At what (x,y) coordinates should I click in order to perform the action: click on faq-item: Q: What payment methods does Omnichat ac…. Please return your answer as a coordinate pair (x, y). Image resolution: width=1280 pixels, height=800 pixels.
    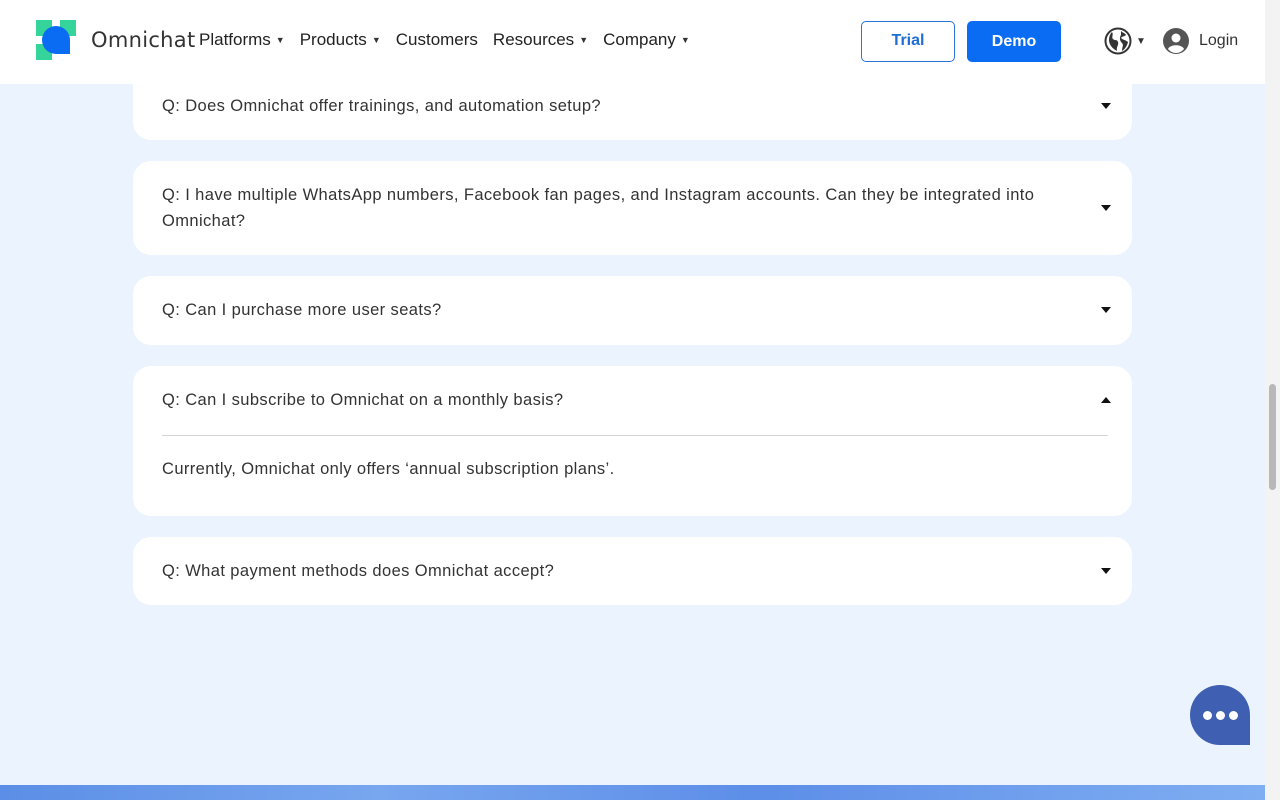
    Looking at the image, I should click on (632, 571).